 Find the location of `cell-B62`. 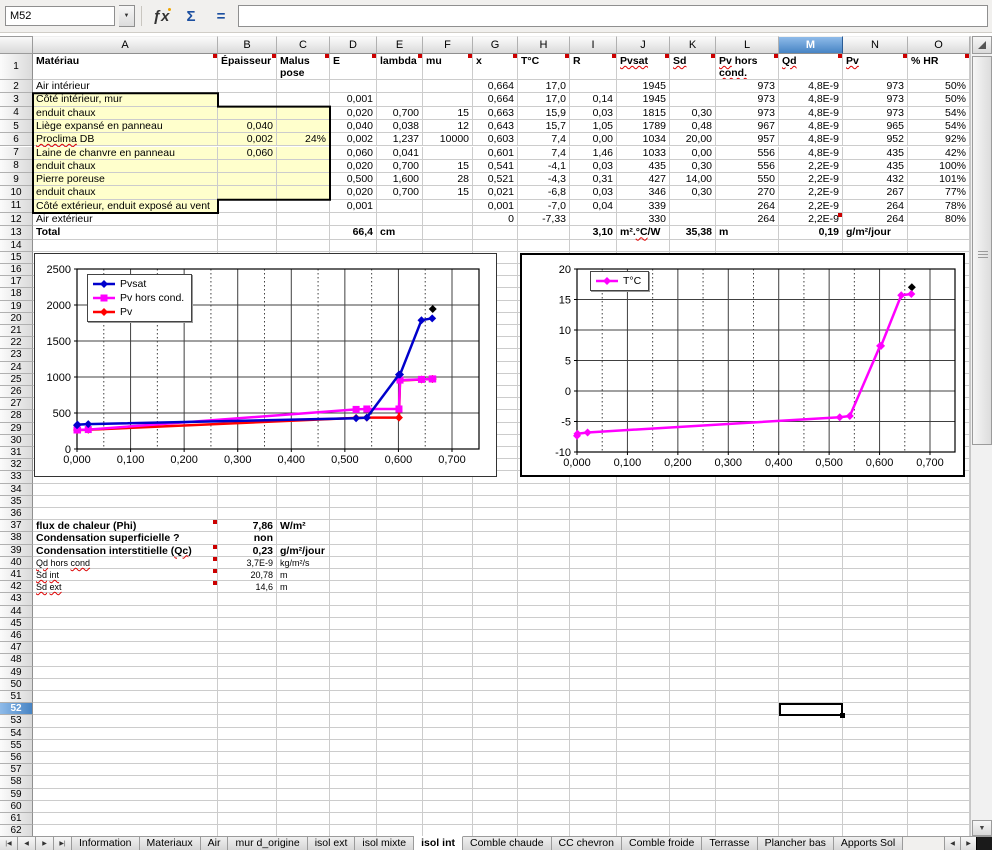

cell-B62 is located at coordinates (247, 830).